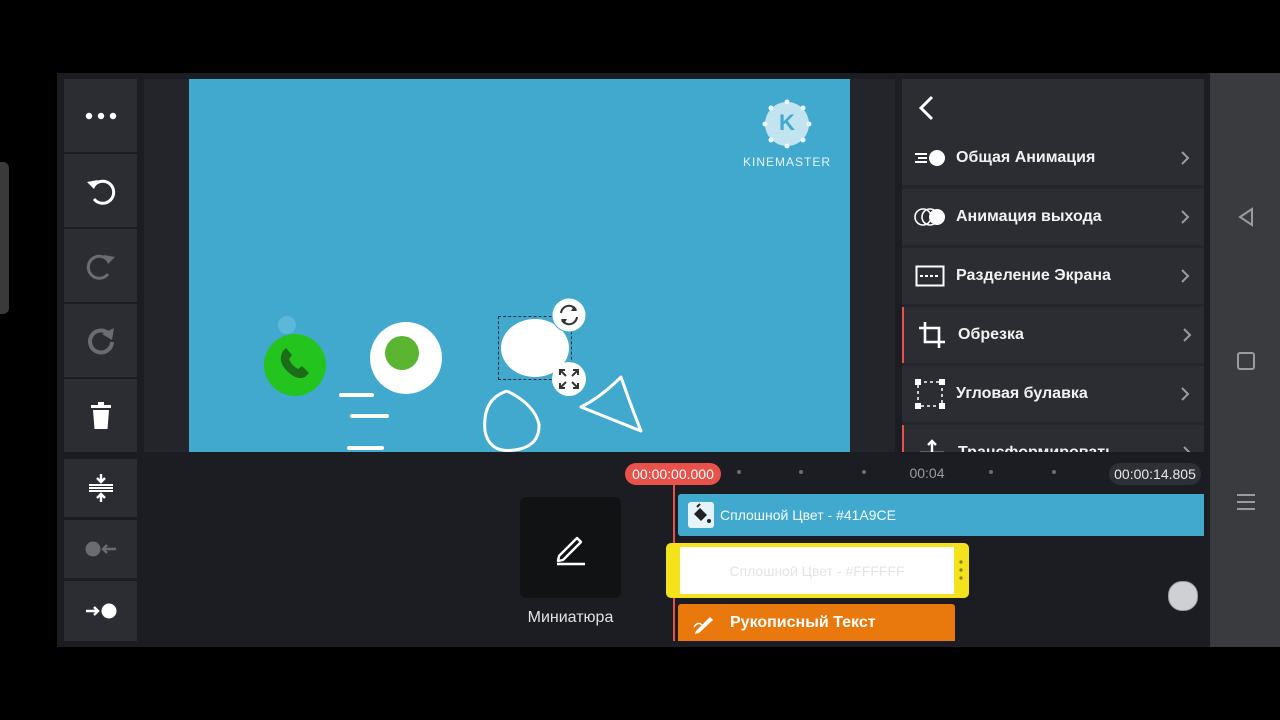 Image resolution: width=1280 pixels, height=720 pixels. I want to click on menu-item-label: Обрезка, so click(991, 334).